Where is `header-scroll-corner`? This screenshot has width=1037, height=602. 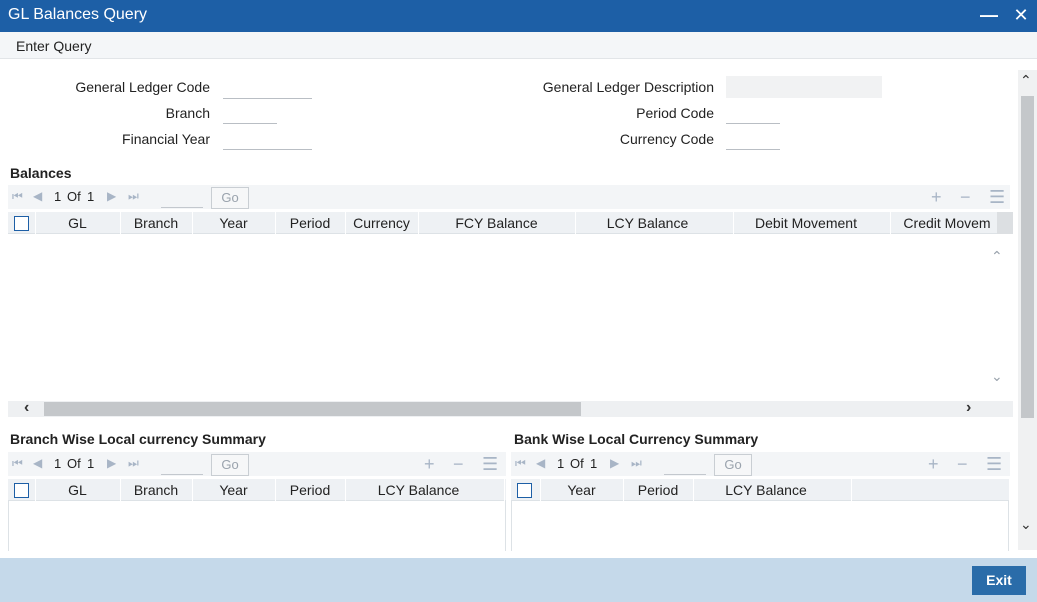 header-scroll-corner is located at coordinates (1005, 223).